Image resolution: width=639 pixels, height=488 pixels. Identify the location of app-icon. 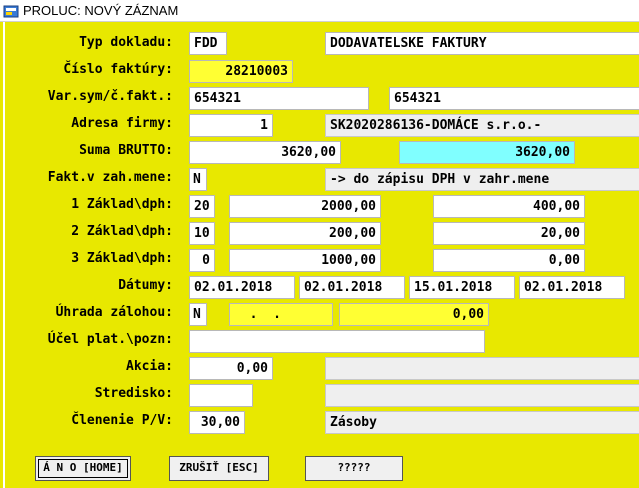
(11, 11).